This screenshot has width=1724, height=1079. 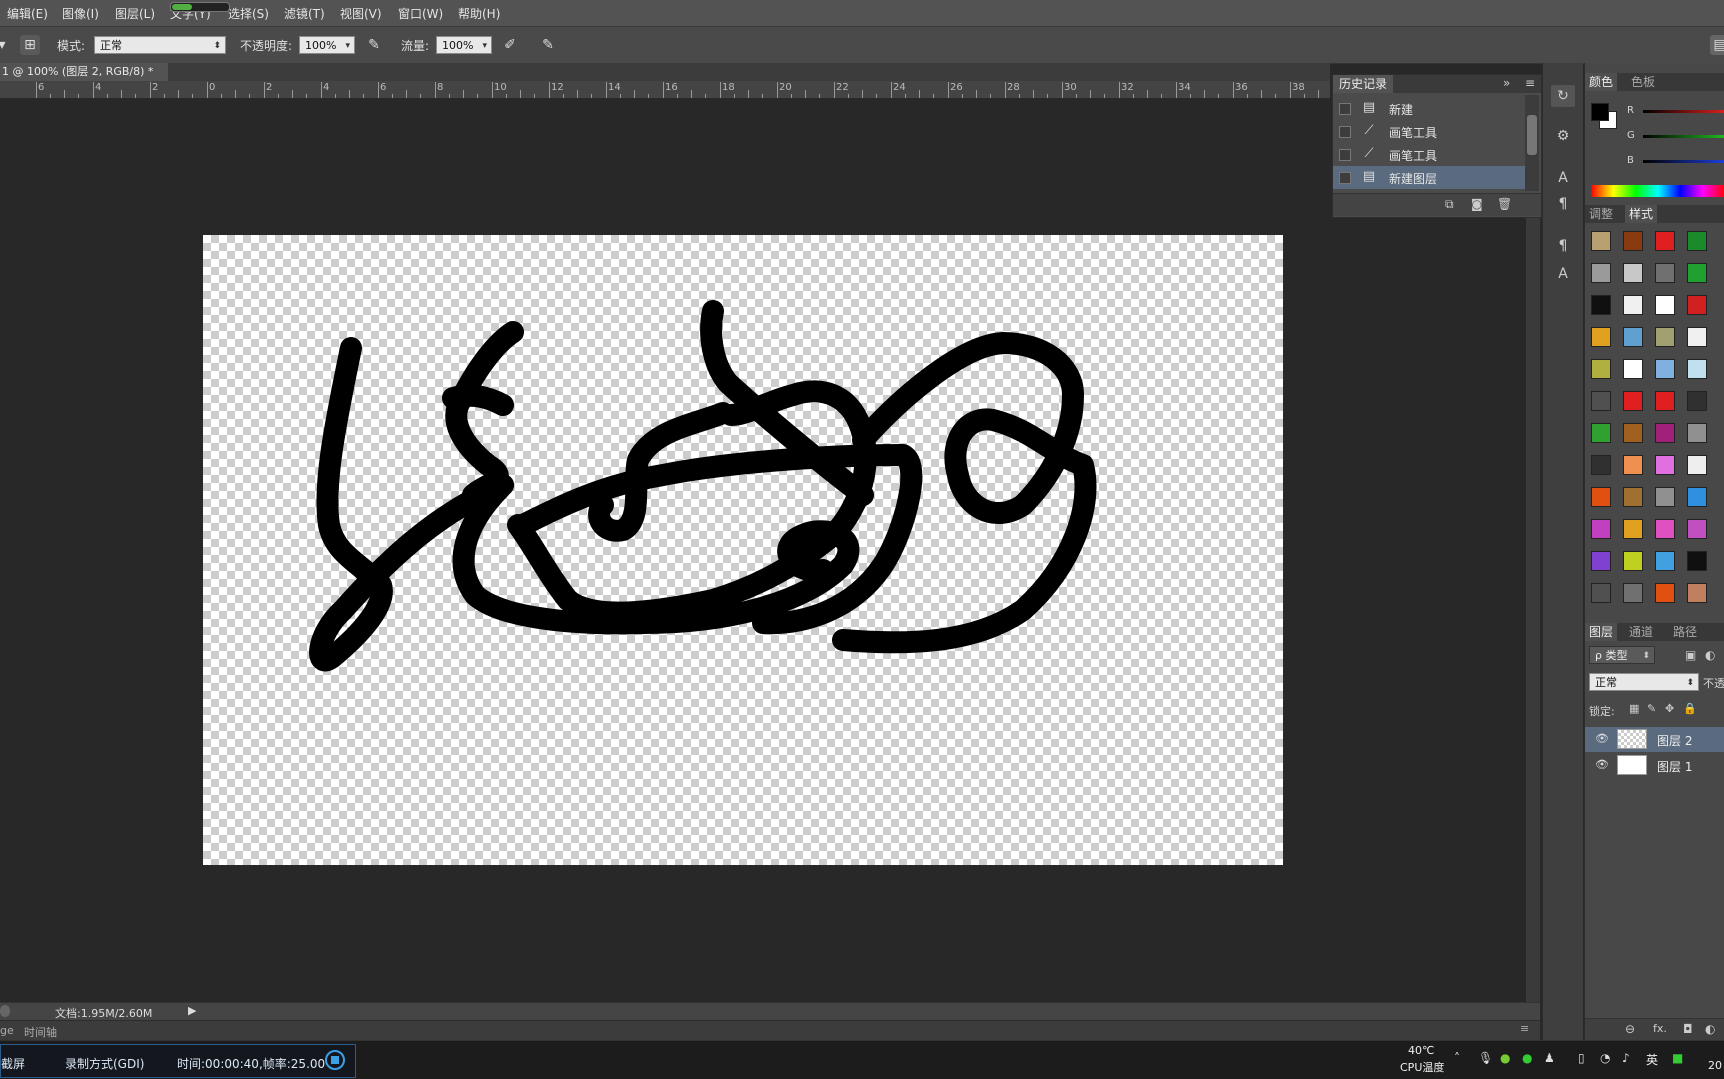 I want to click on lock-position-icon: ✥, so click(x=1669, y=708).